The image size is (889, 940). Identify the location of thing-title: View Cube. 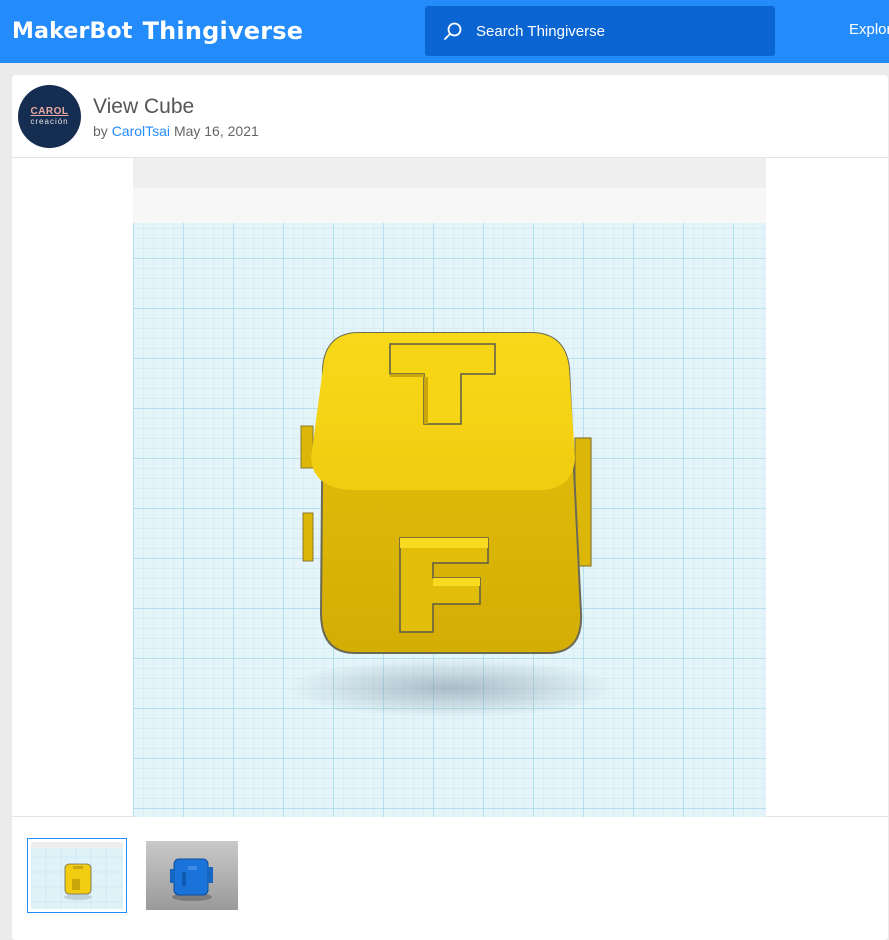
(144, 106).